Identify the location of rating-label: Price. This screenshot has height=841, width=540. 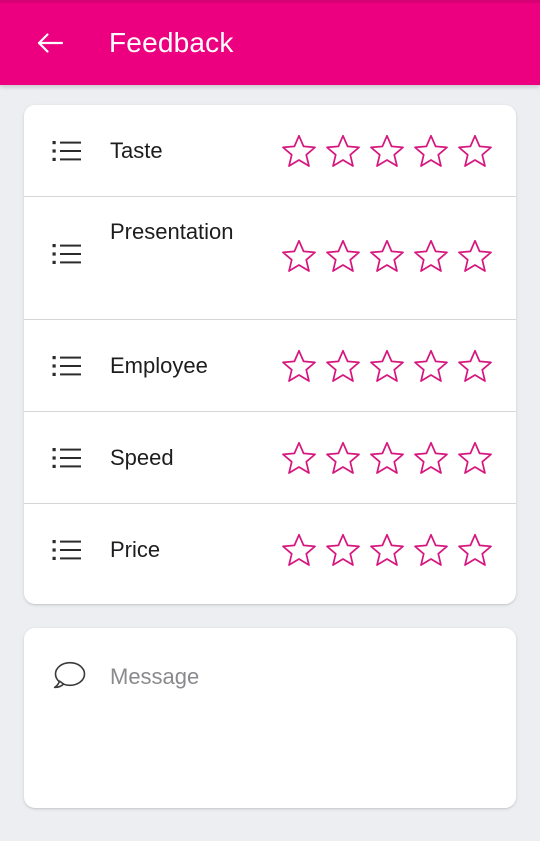
(135, 549).